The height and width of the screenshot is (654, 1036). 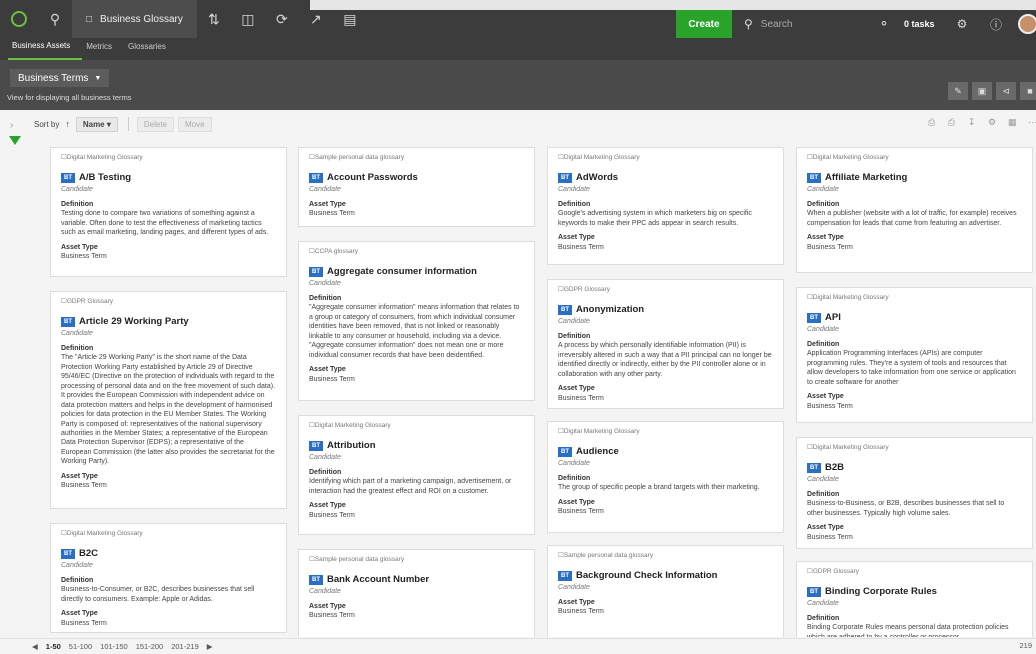 I want to click on page-link: 151-200, so click(x=150, y=646).